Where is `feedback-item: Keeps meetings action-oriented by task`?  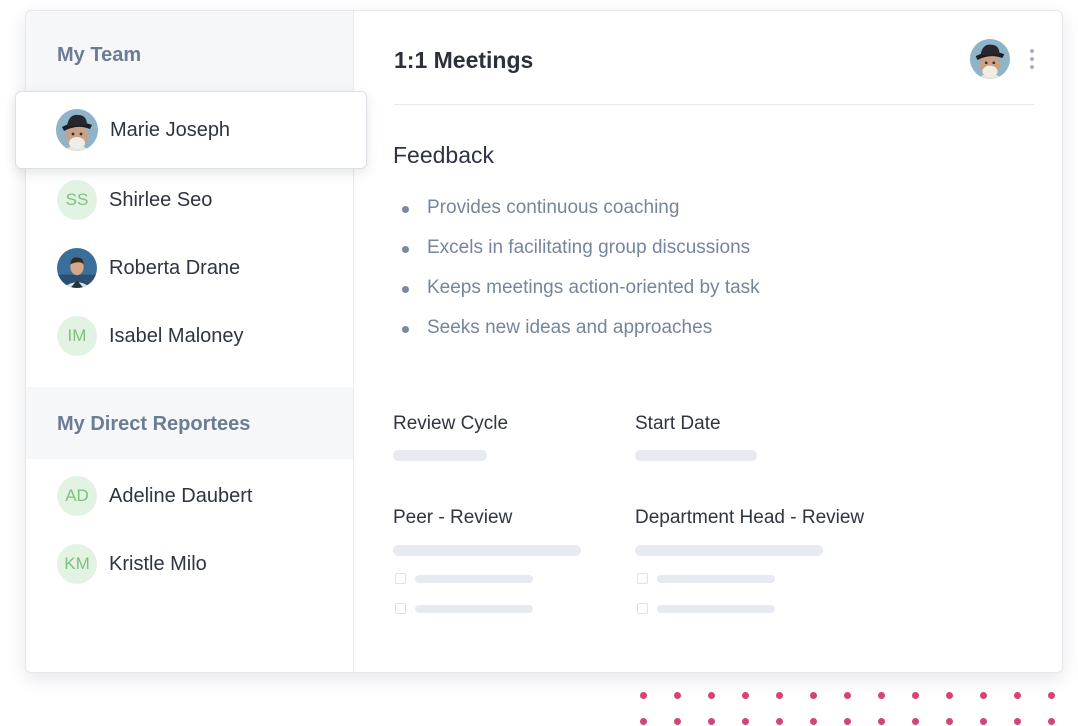
feedback-item: Keeps meetings action-oriented by task is located at coordinates (580, 297).